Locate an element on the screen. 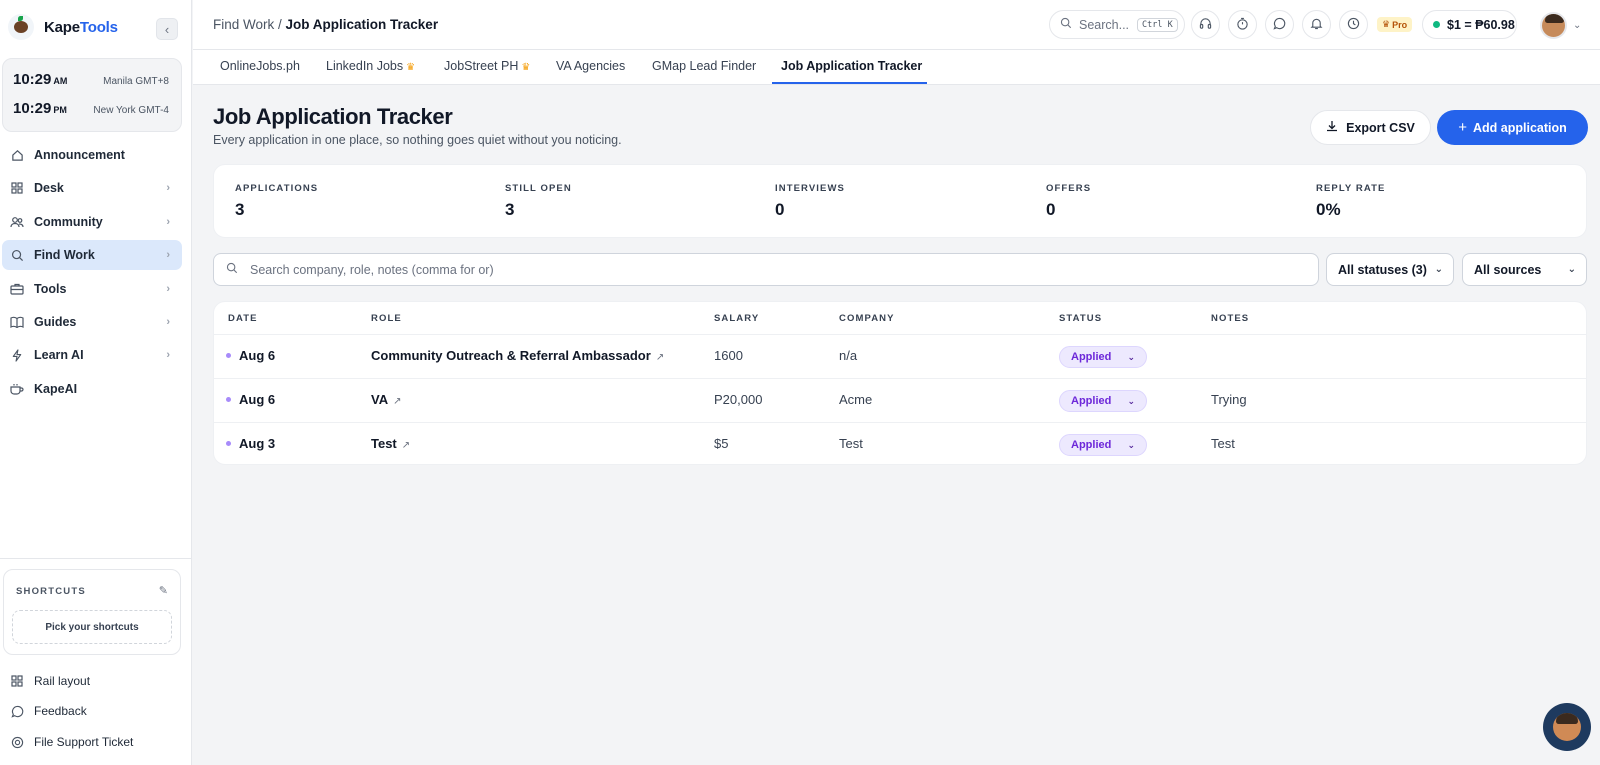 The width and height of the screenshot is (1600, 765). history-button is located at coordinates (1353, 24).